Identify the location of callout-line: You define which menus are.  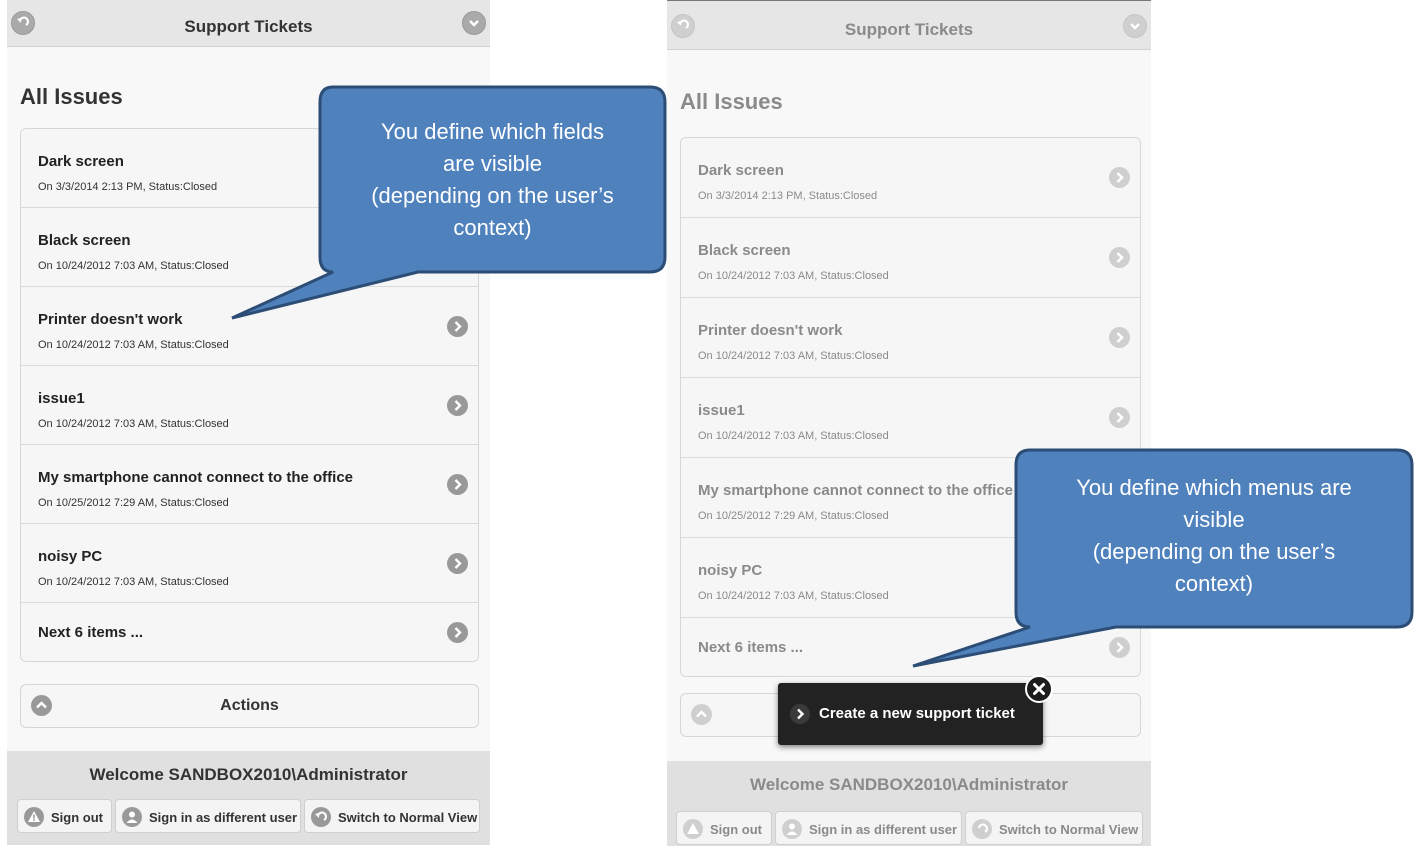
(1214, 487).